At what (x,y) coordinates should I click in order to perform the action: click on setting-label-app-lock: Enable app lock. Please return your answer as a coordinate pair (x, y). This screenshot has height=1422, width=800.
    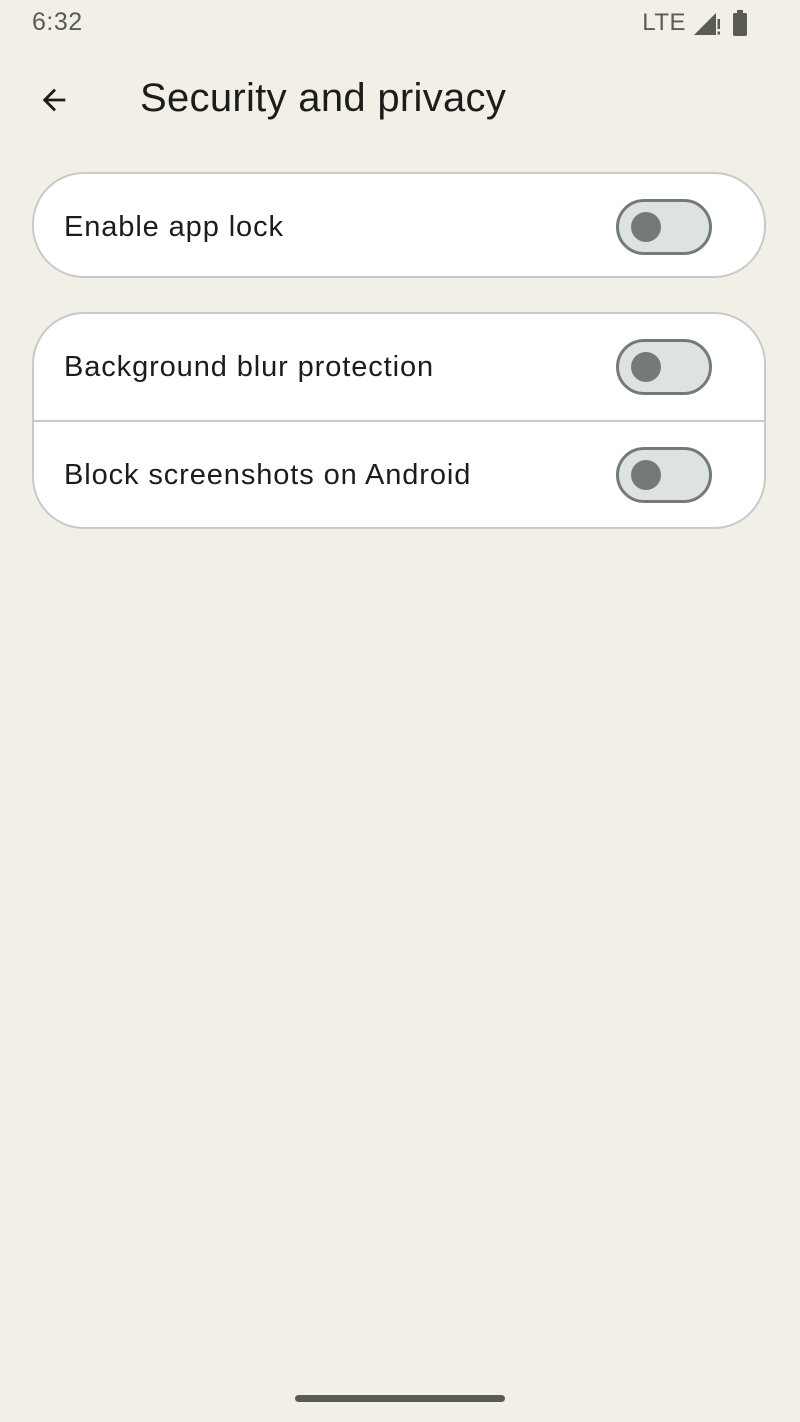
    Looking at the image, I should click on (174, 226).